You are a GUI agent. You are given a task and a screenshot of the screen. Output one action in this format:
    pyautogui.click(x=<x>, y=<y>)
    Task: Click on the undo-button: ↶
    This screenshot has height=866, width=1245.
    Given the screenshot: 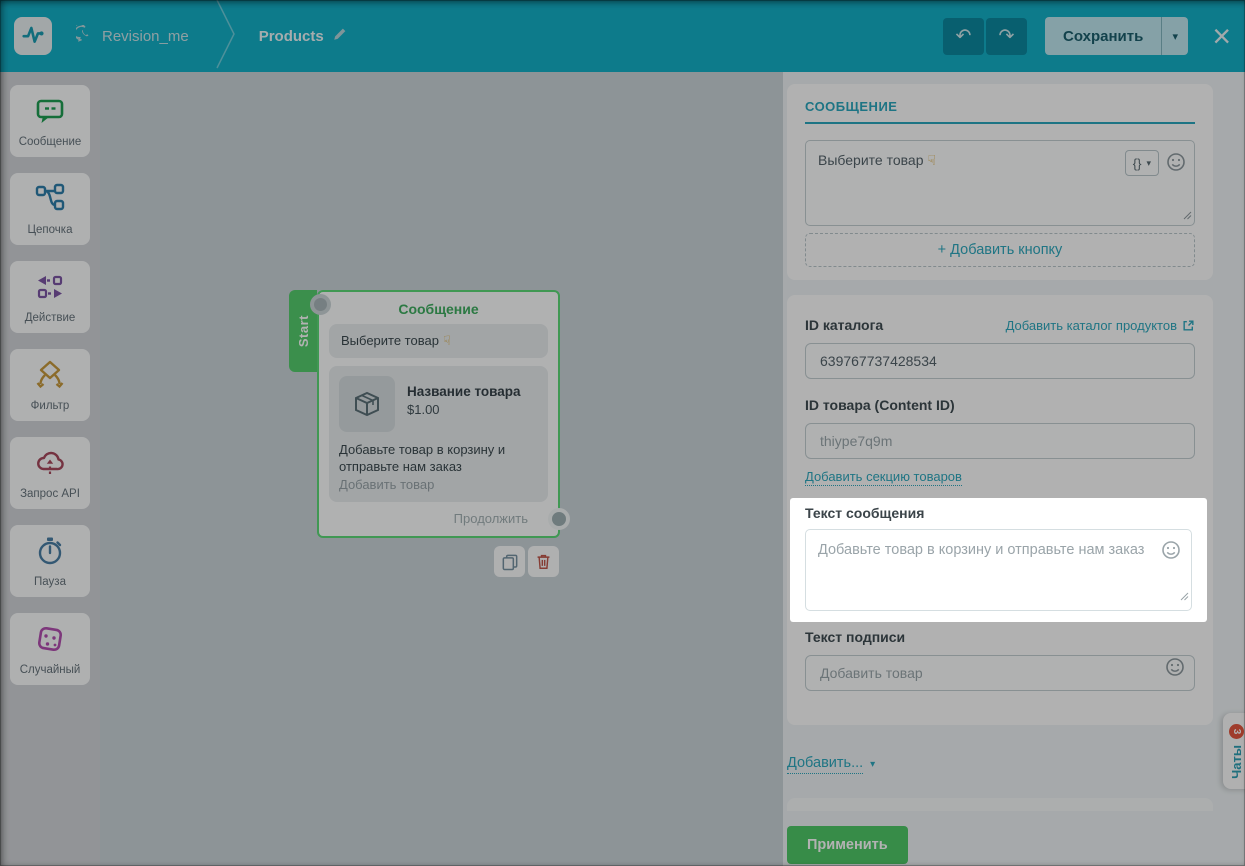 What is the action you would take?
    pyautogui.click(x=963, y=36)
    